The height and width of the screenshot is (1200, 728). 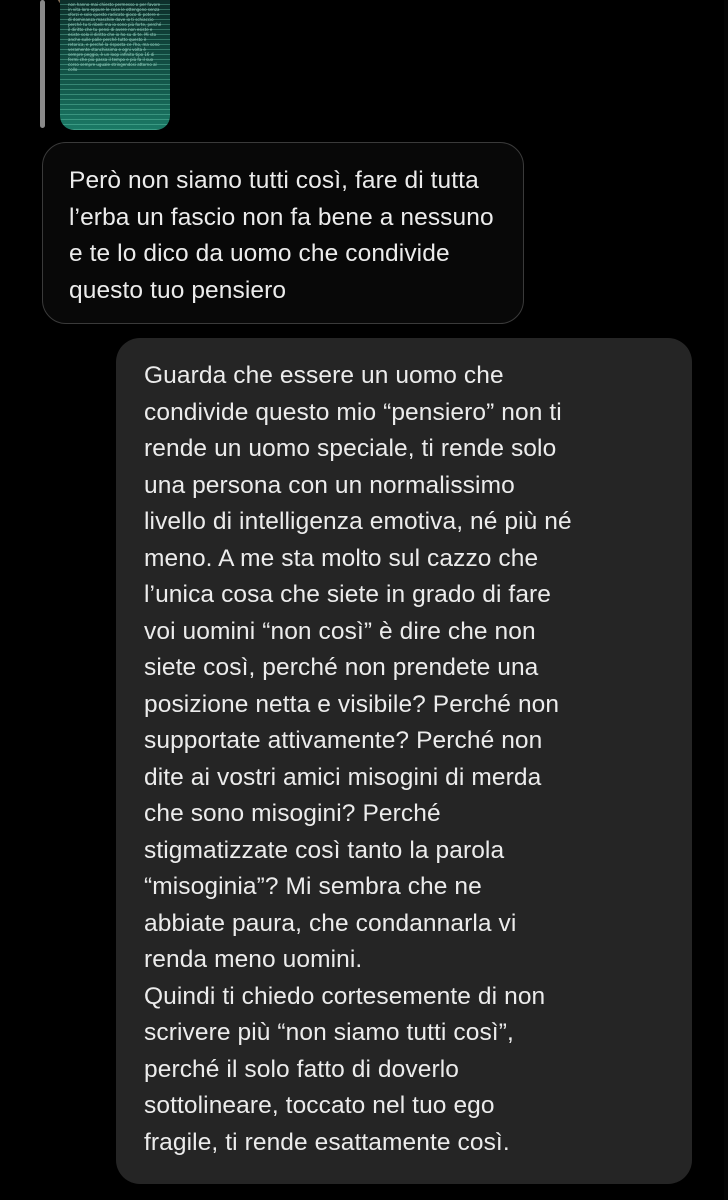 What do you see at coordinates (253, 959) in the screenshot?
I see `message-line: renda meno uomini.` at bounding box center [253, 959].